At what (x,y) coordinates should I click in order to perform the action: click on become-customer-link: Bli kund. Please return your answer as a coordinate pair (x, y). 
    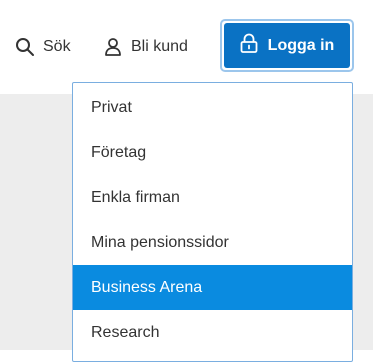
    Looking at the image, I should click on (145, 47).